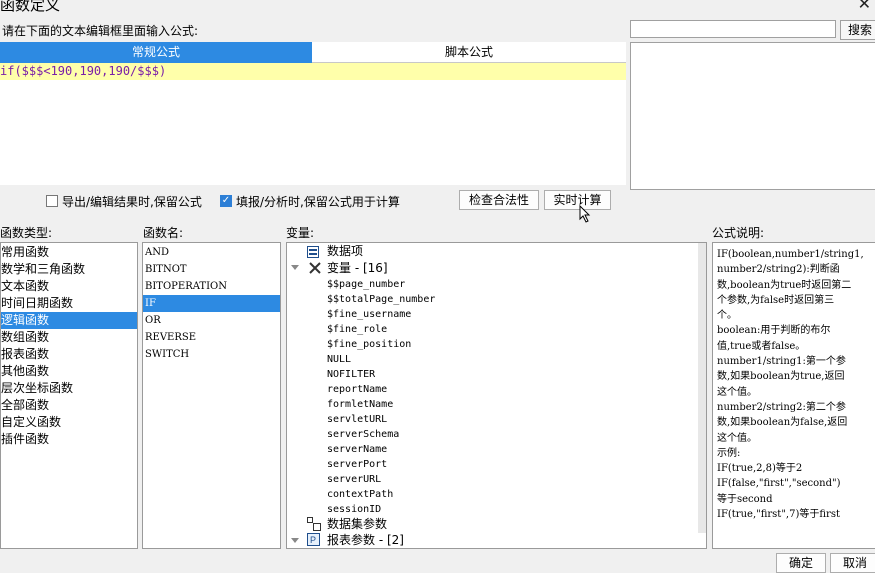 Image resolution: width=875 pixels, height=573 pixels. I want to click on variable-item: $fine_role, so click(357, 329).